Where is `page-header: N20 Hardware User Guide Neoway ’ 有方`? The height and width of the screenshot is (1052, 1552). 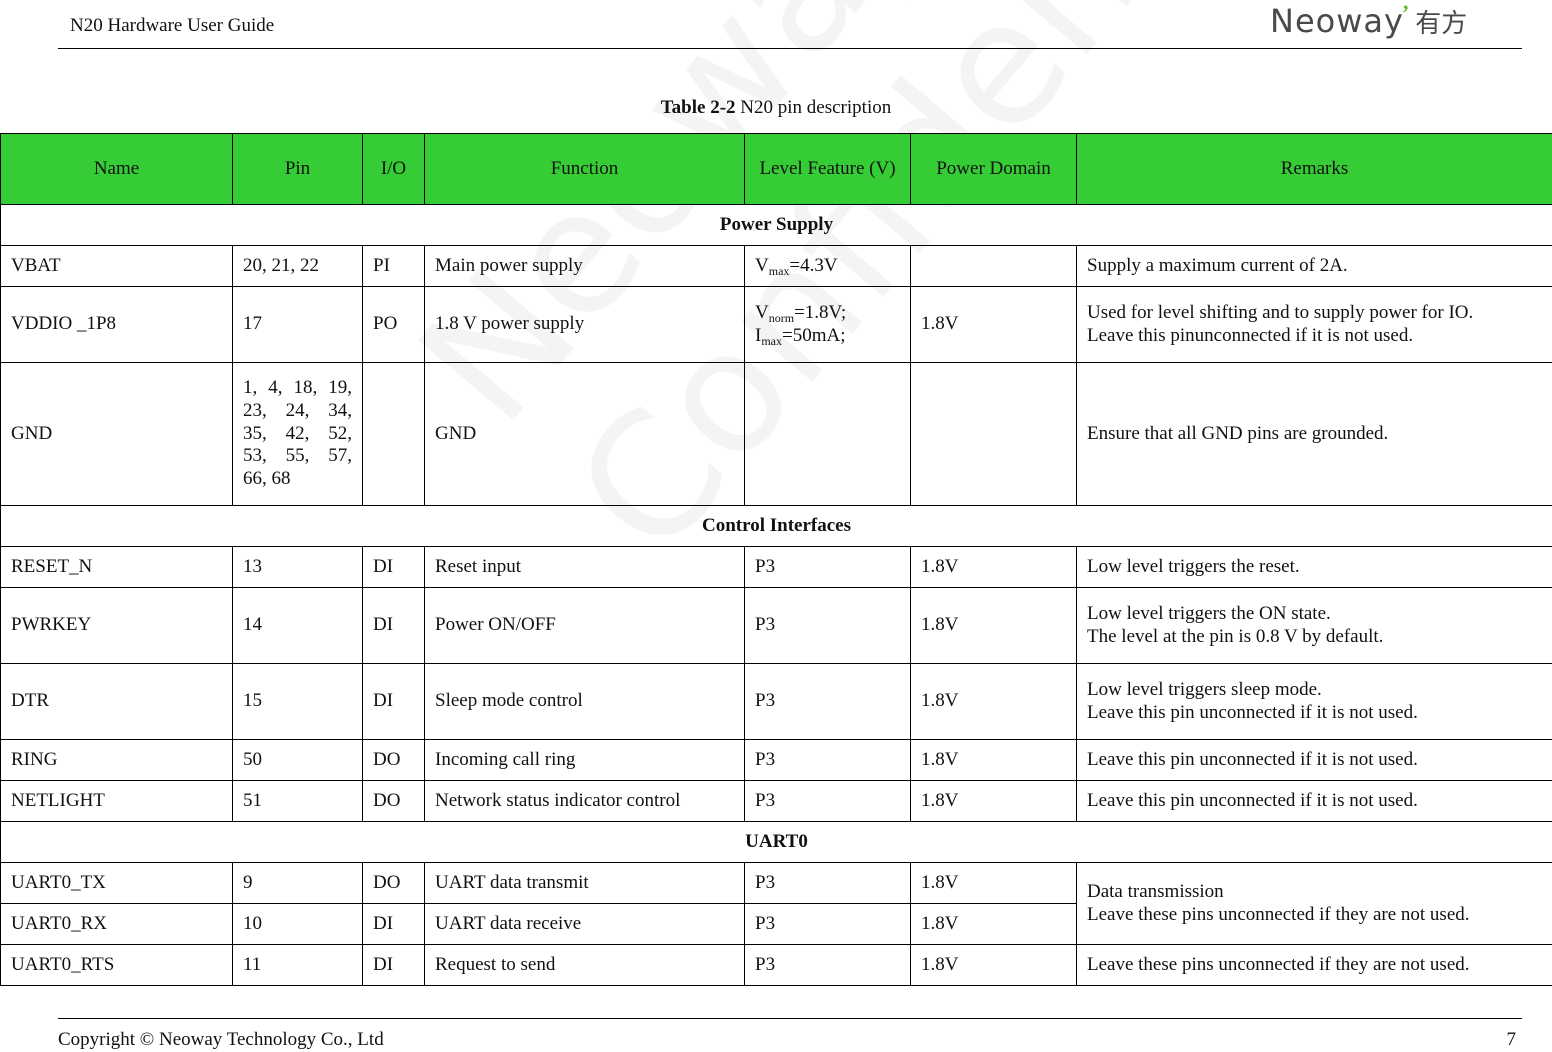
page-header: N20 Hardware User Guide Neoway ’ 有方 is located at coordinates (776, 26).